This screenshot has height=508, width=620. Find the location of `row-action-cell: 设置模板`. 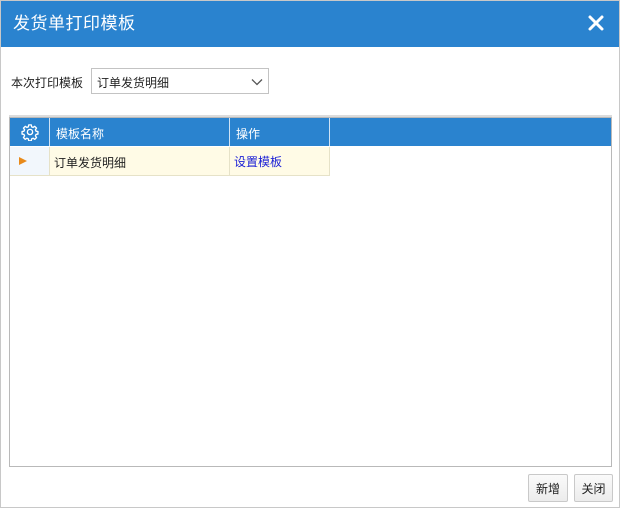

row-action-cell: 设置模板 is located at coordinates (280, 161).